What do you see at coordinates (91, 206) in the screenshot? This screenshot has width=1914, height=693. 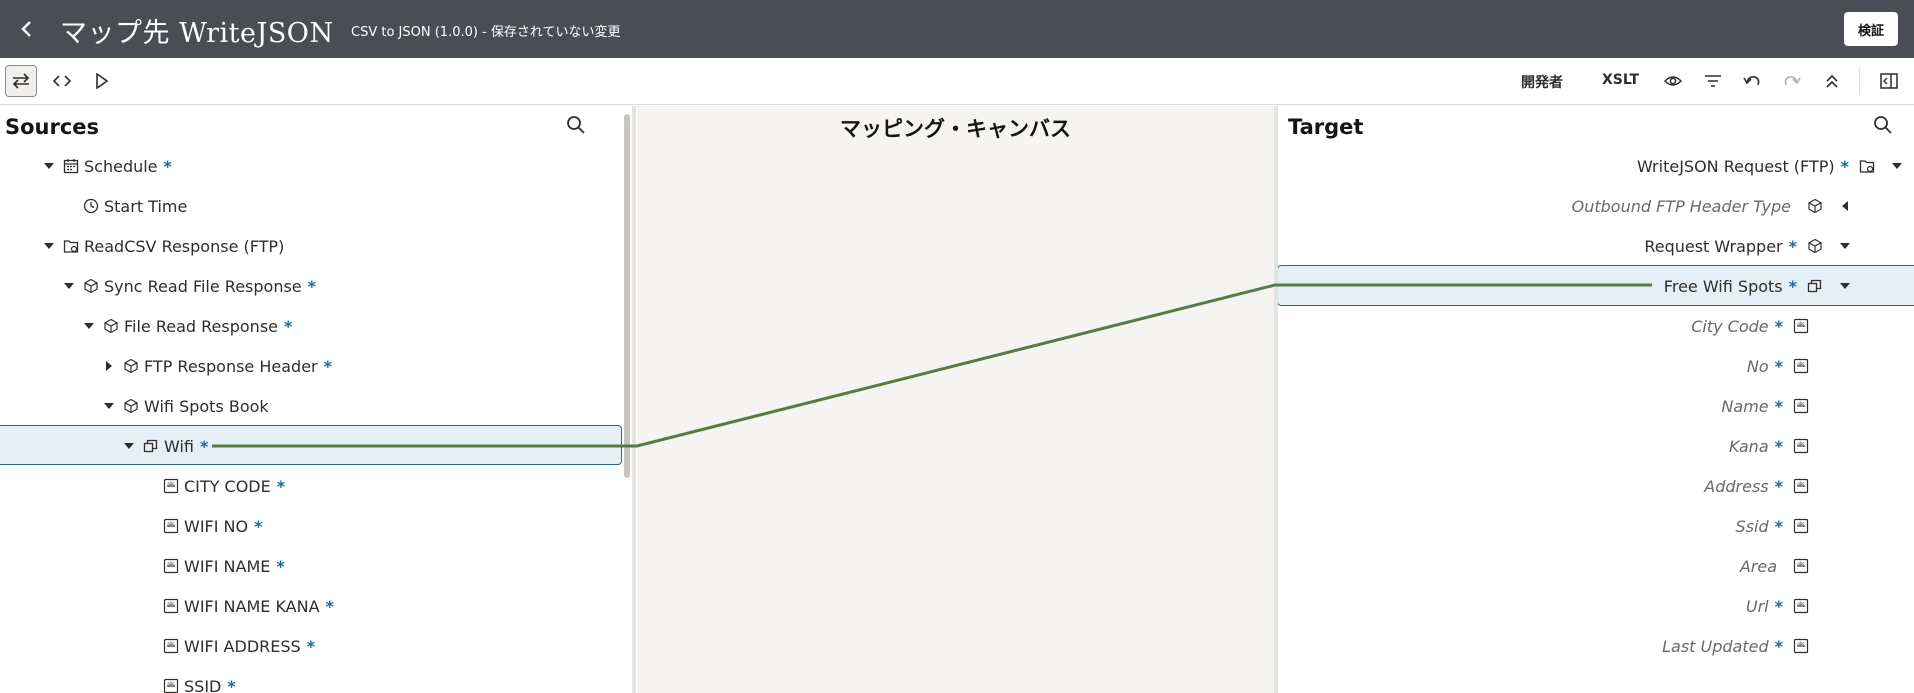 I see `clock-icon` at bounding box center [91, 206].